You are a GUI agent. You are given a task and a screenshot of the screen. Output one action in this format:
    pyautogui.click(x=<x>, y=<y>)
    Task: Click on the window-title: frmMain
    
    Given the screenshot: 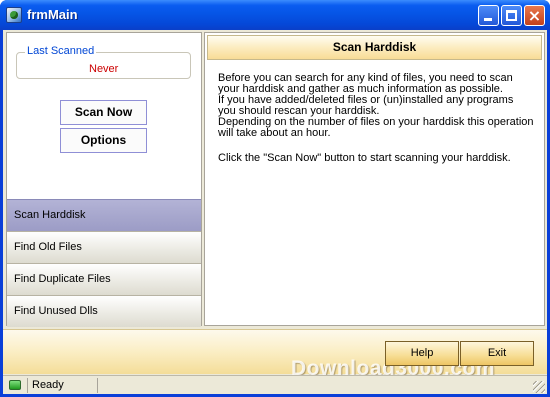 What is the action you would take?
    pyautogui.click(x=52, y=14)
    